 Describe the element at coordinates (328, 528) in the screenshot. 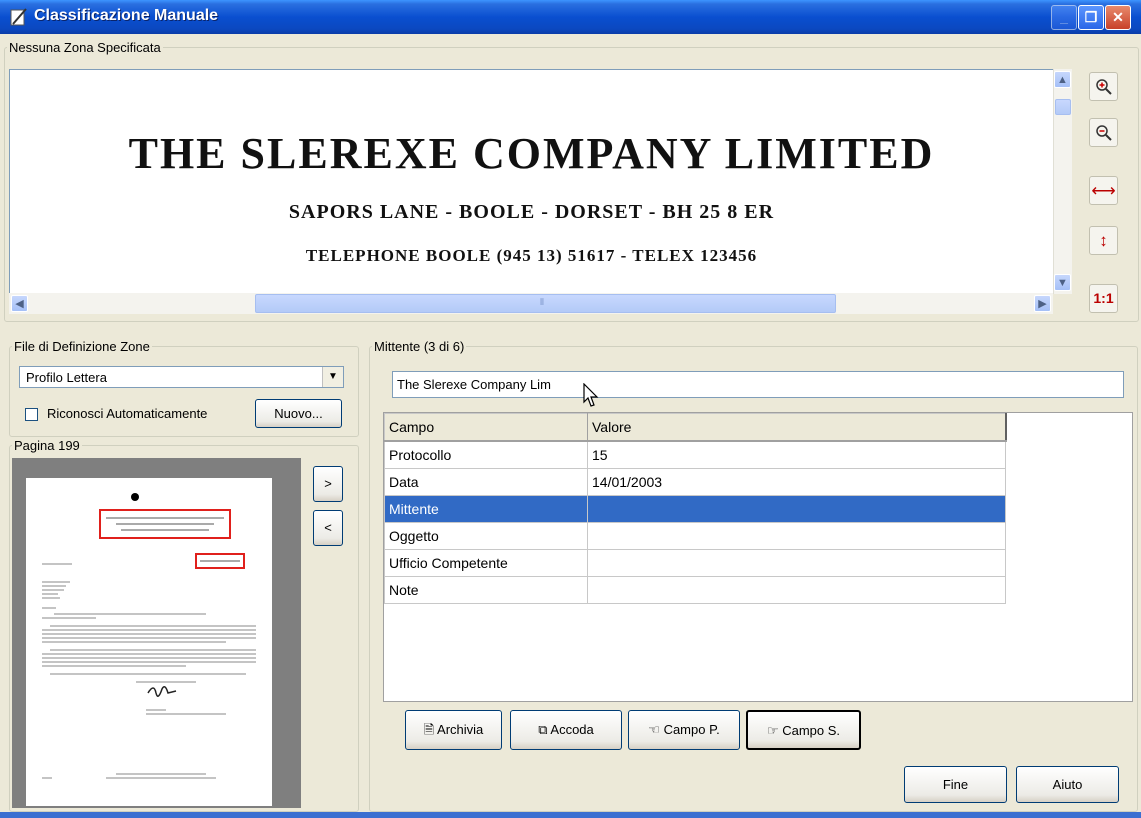

I see `previous-page-button: <` at that location.